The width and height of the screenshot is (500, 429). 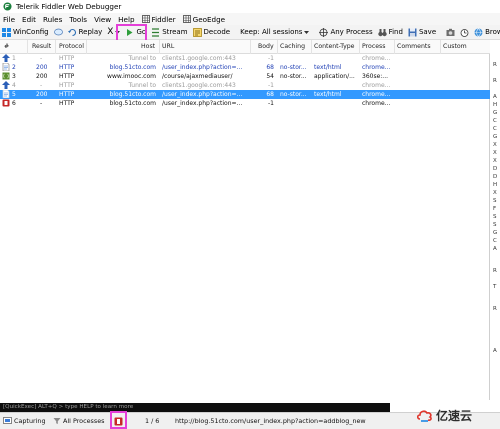 I want to click on capturing-label: Capturing, so click(x=30, y=421).